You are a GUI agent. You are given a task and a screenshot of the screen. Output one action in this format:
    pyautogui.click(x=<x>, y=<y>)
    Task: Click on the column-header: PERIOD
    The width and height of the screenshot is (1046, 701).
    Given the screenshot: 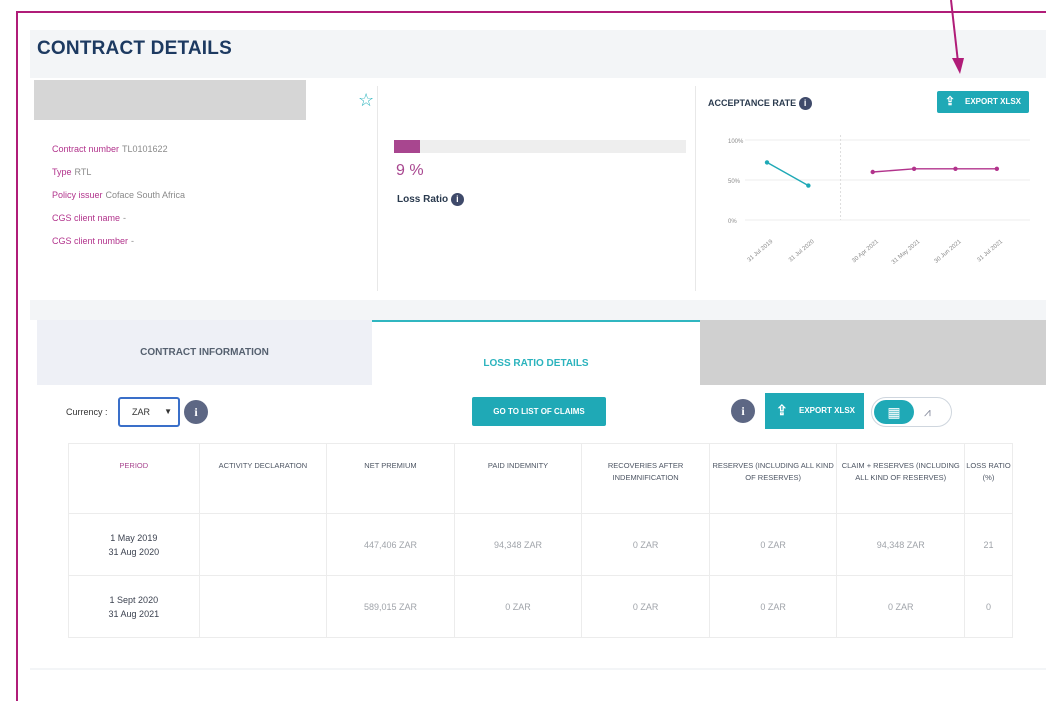 What is the action you would take?
    pyautogui.click(x=134, y=465)
    